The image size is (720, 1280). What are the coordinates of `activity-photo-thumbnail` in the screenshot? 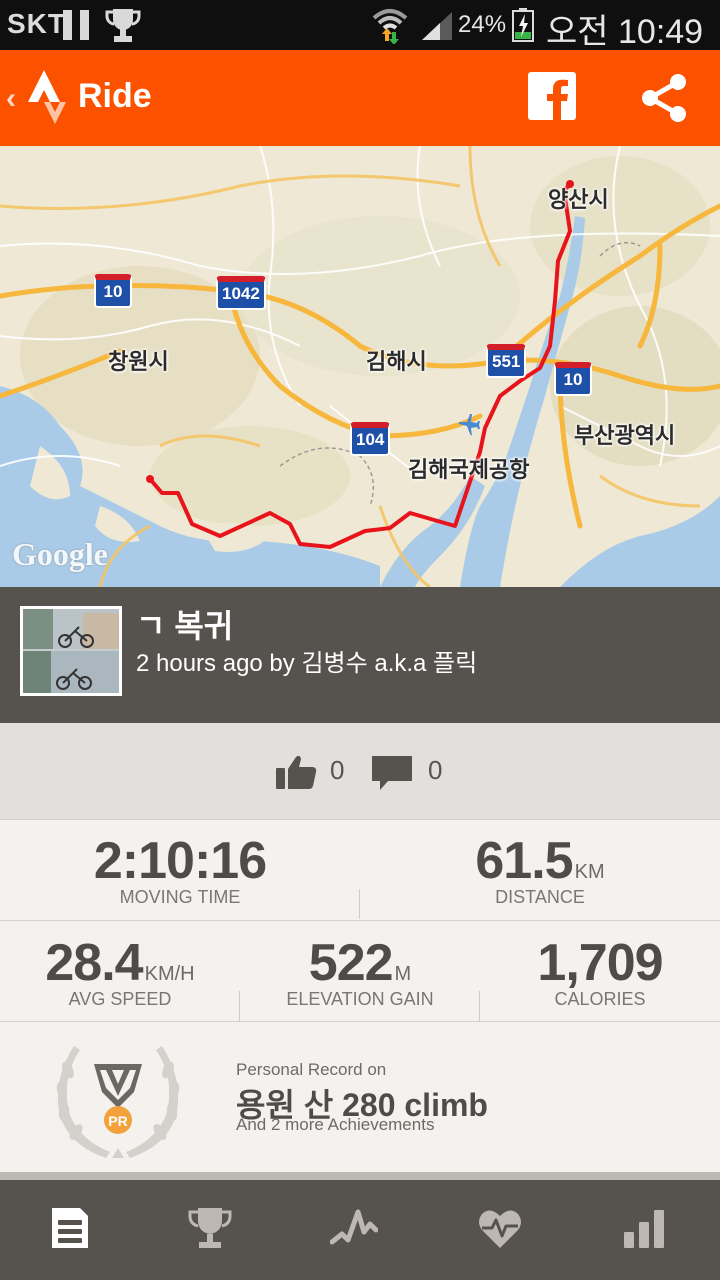 It's located at (71, 651).